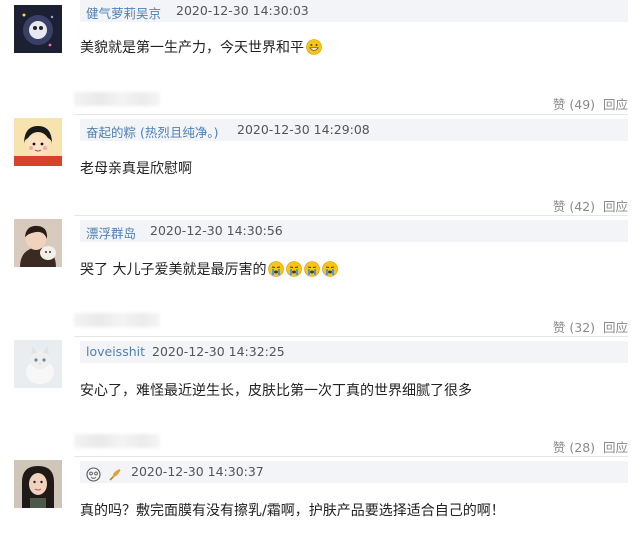 The image size is (641, 539). I want to click on comment-actions: 赞 (42) 回应, so click(590, 205).